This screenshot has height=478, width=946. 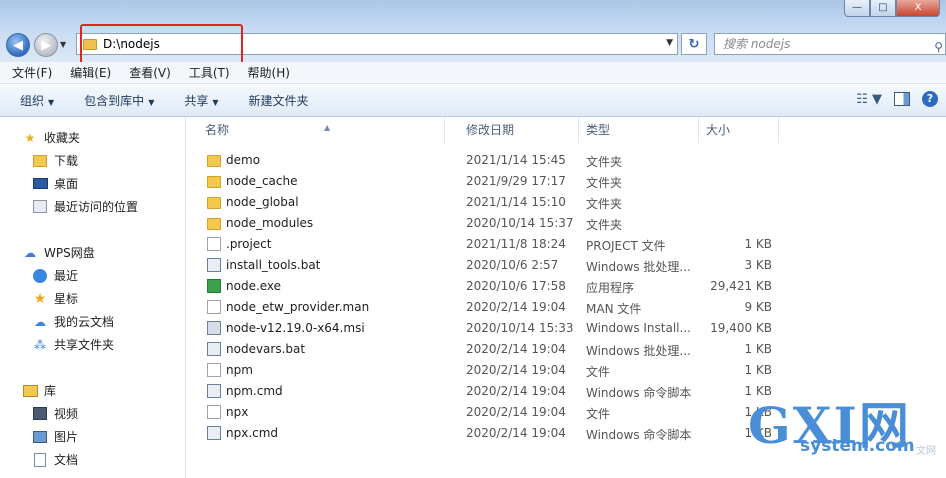 I want to click on search-icon: ⚲, so click(x=938, y=47).